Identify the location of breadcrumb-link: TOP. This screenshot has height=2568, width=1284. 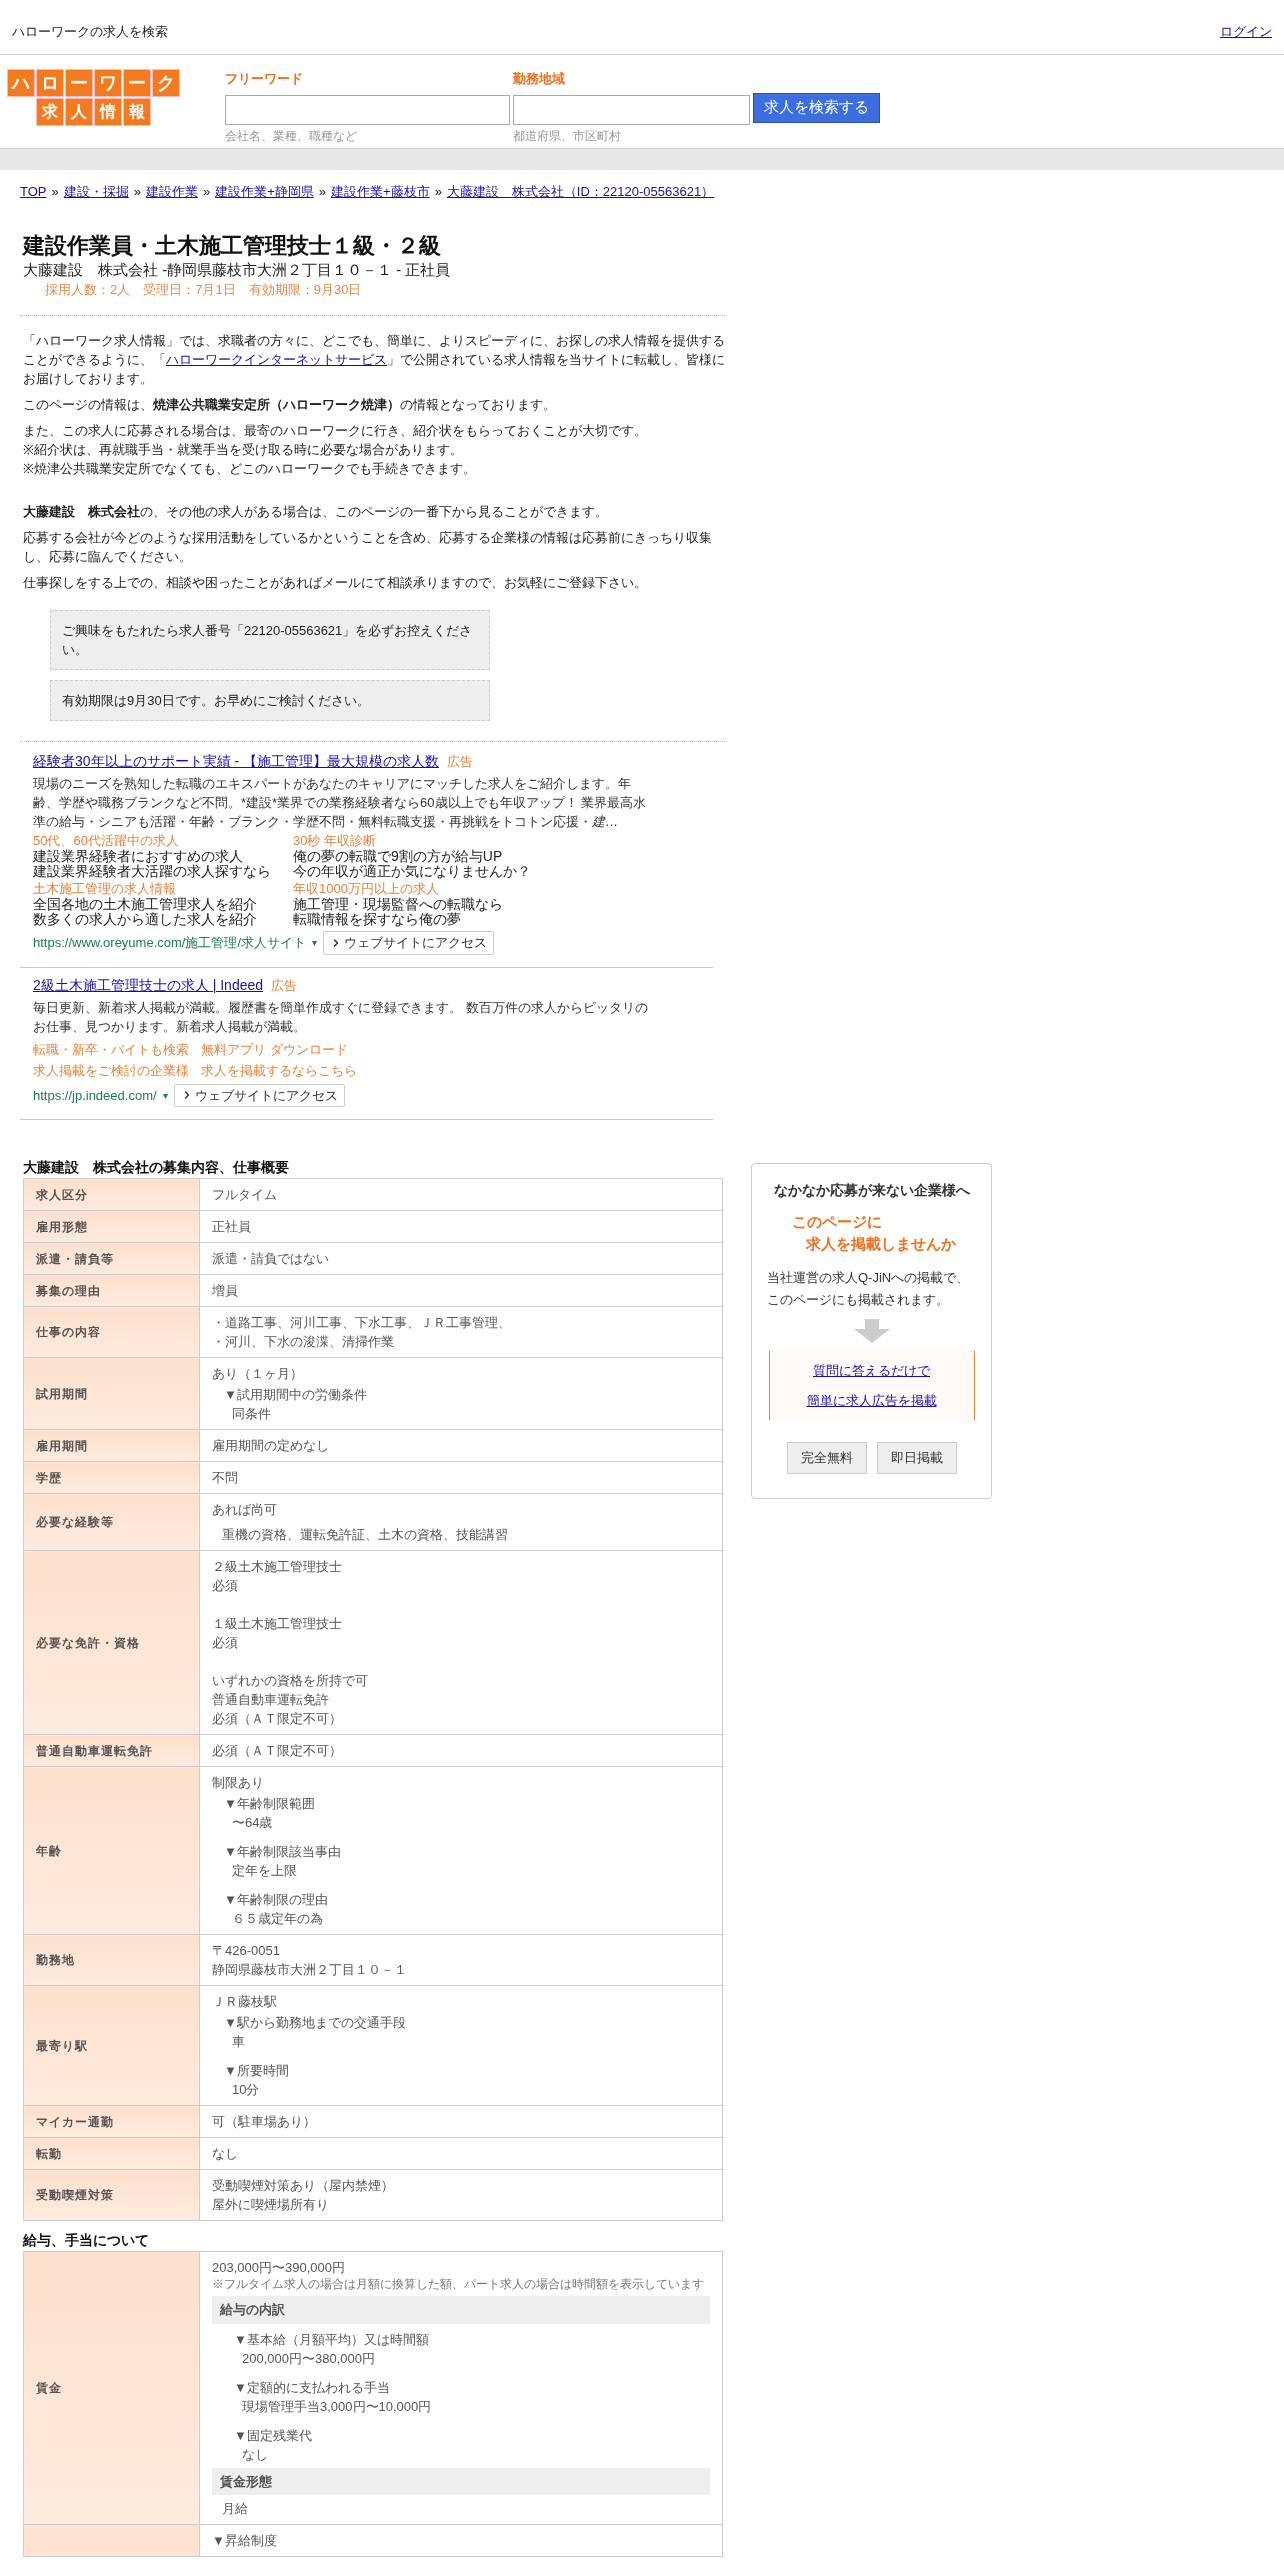
(33, 192).